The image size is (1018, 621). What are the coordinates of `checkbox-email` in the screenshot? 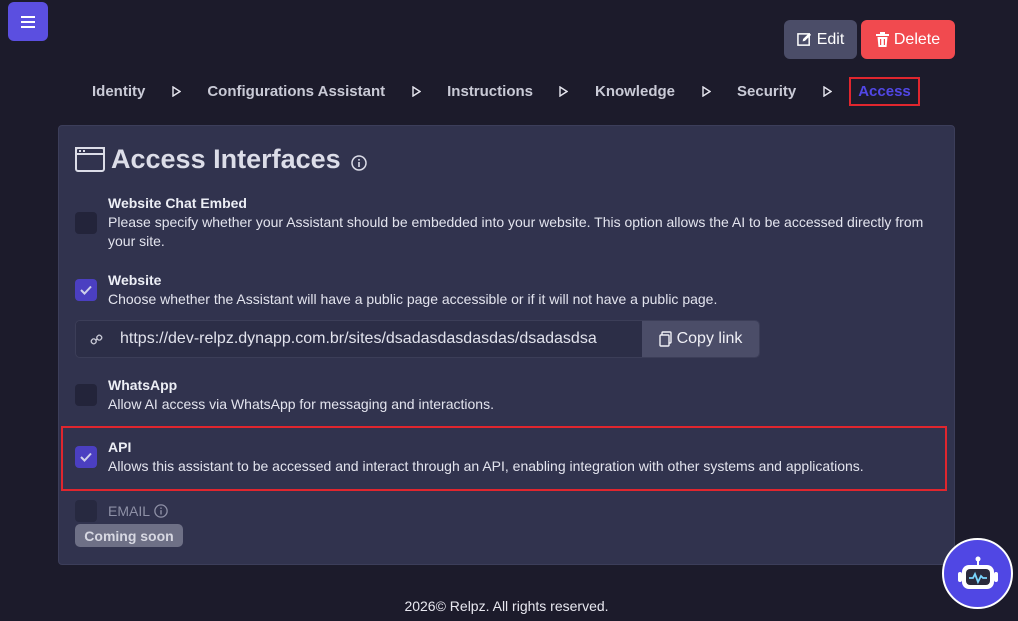 It's located at (86, 511).